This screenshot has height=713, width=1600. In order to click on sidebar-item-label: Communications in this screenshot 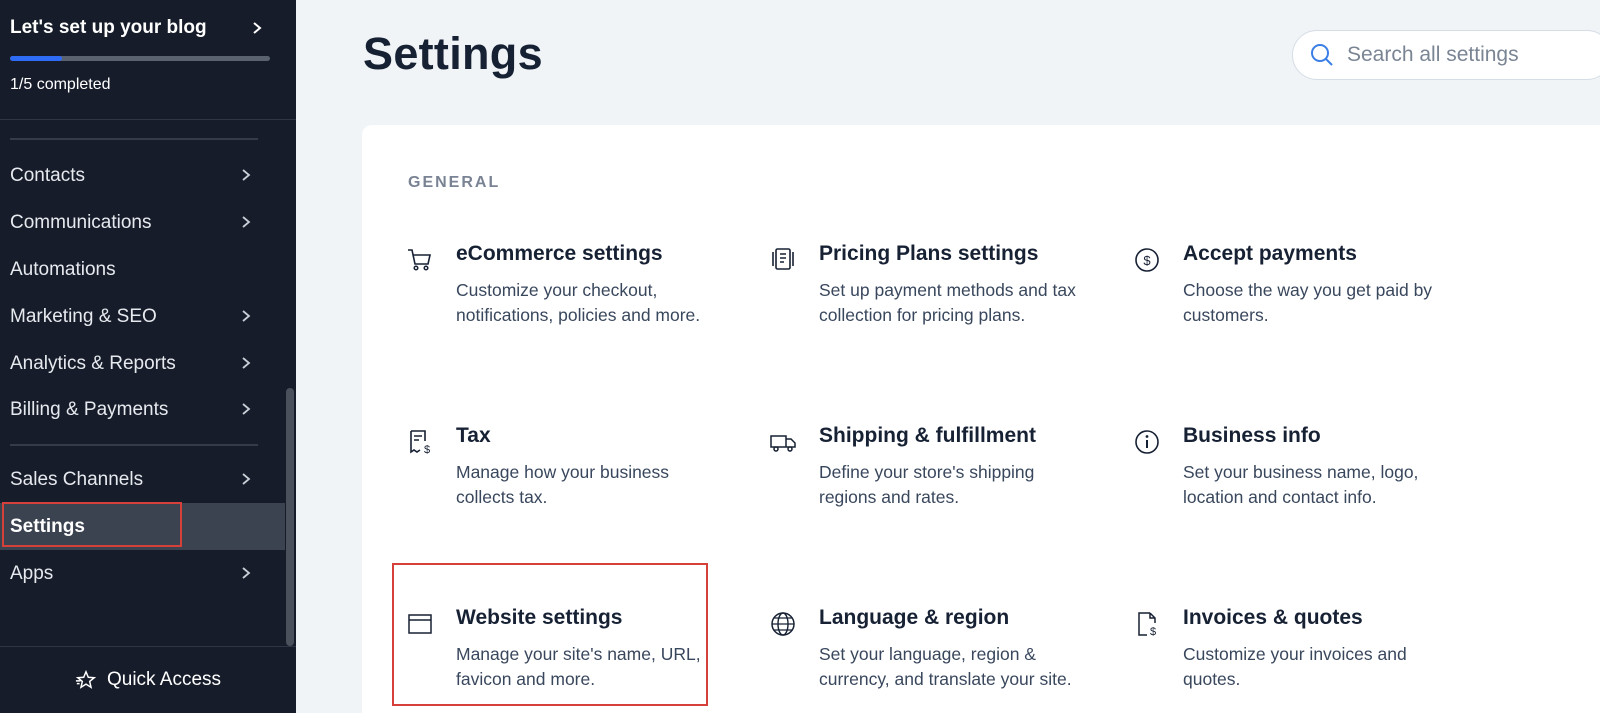, I will do `click(81, 222)`.